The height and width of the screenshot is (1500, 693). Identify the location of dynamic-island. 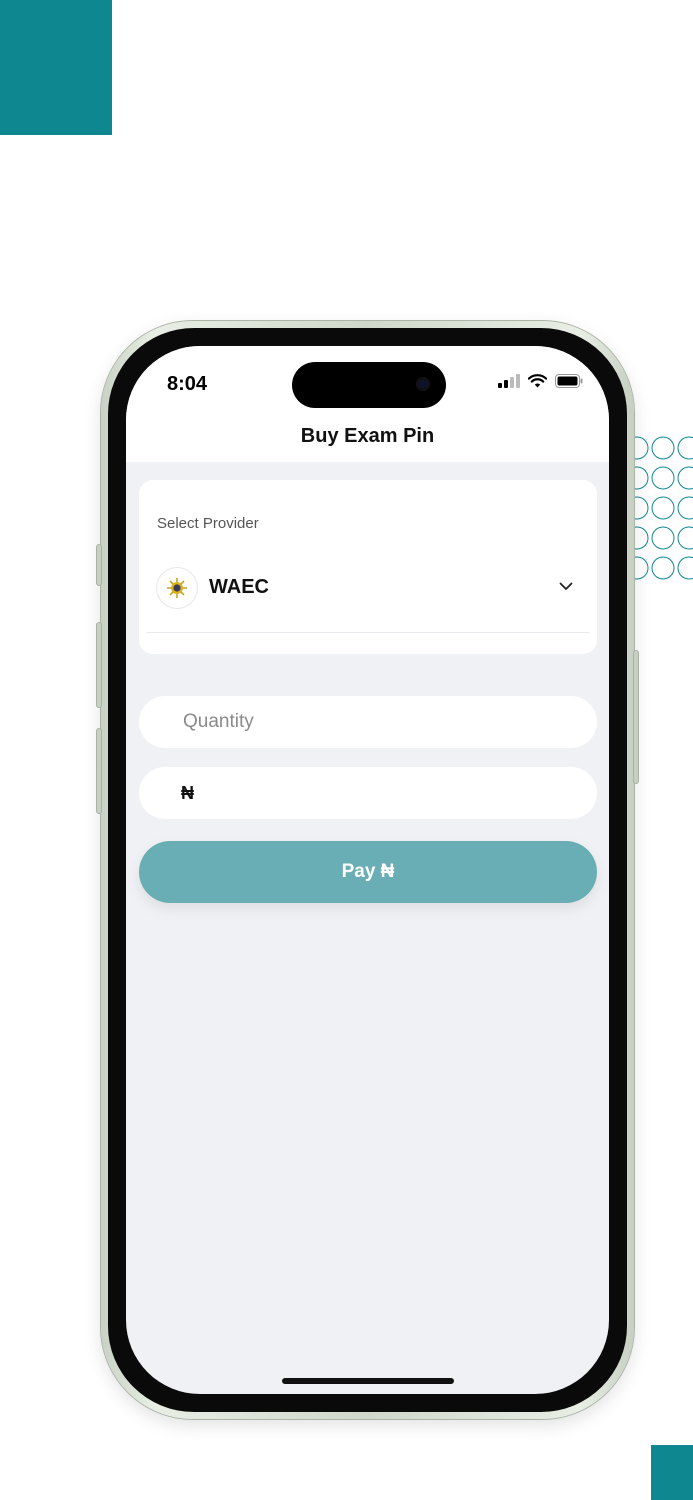
(369, 385).